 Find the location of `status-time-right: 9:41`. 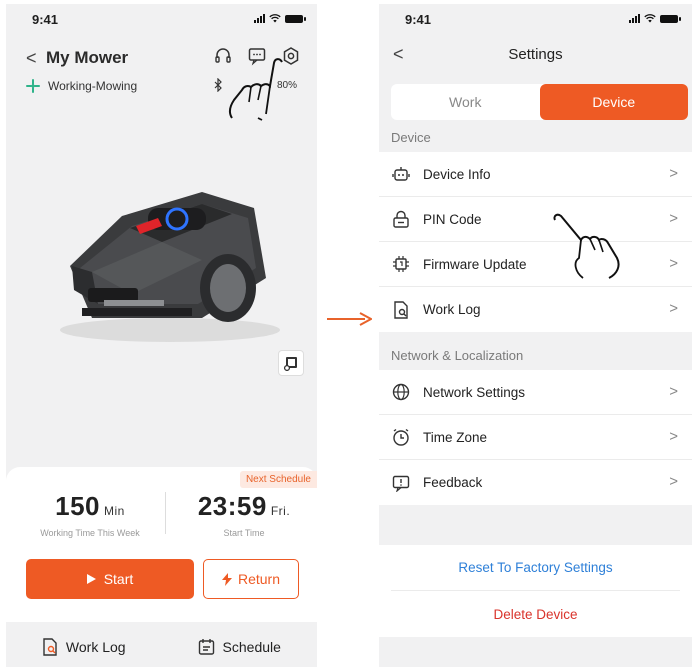

status-time-right: 9:41 is located at coordinates (418, 19).